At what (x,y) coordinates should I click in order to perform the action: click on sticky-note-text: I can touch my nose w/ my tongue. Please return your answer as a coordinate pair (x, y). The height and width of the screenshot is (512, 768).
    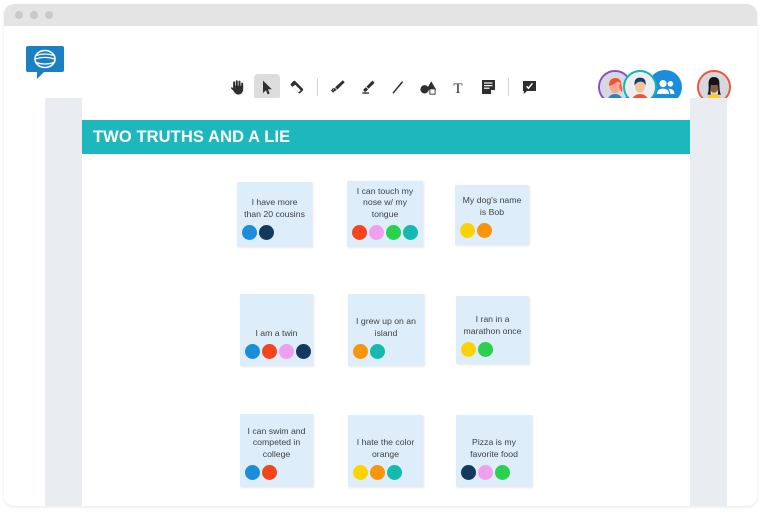
    Looking at the image, I should click on (385, 202).